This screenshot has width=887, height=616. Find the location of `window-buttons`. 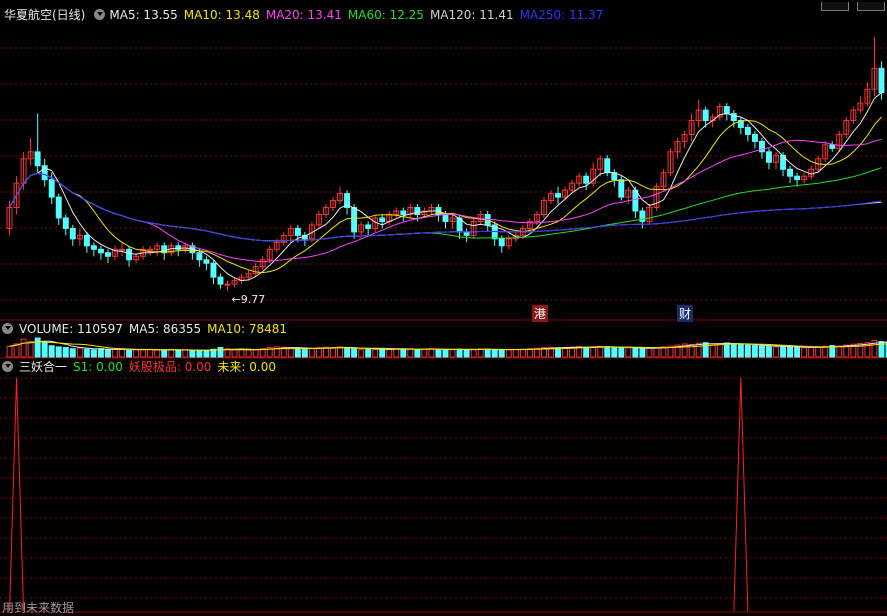

window-buttons is located at coordinates (851, 7).